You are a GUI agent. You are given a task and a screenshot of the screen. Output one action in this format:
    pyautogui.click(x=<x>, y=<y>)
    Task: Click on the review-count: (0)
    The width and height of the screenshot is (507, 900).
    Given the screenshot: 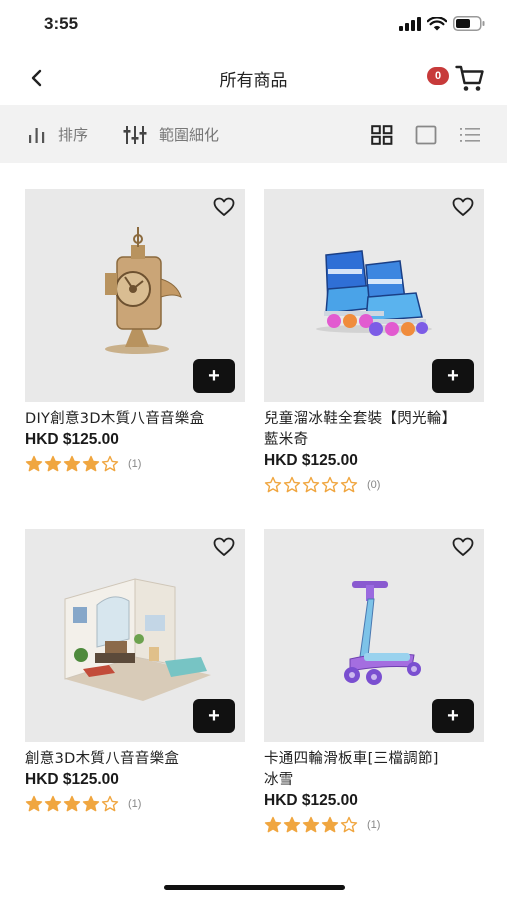 What is the action you would take?
    pyautogui.click(x=374, y=484)
    